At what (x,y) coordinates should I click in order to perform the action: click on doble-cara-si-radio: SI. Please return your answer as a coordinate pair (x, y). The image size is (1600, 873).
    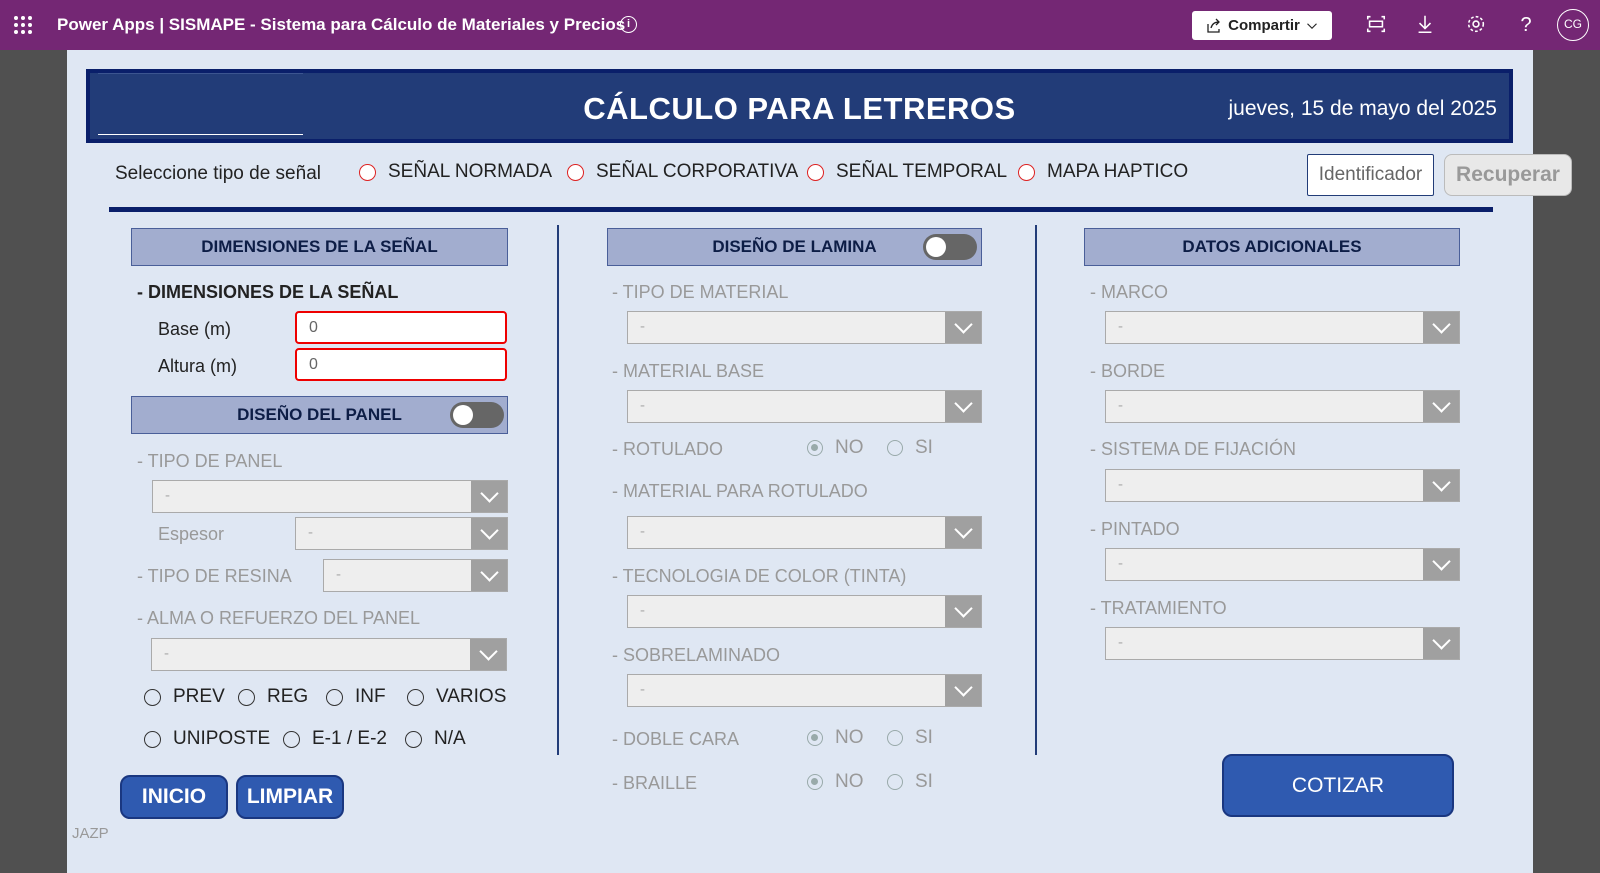
    Looking at the image, I should click on (910, 738).